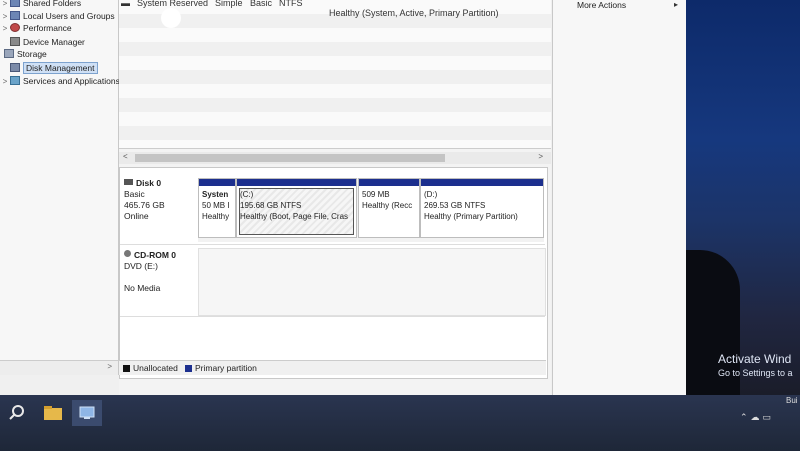 The height and width of the screenshot is (451, 800). I want to click on disk-type: DVD (E:), so click(141, 266).